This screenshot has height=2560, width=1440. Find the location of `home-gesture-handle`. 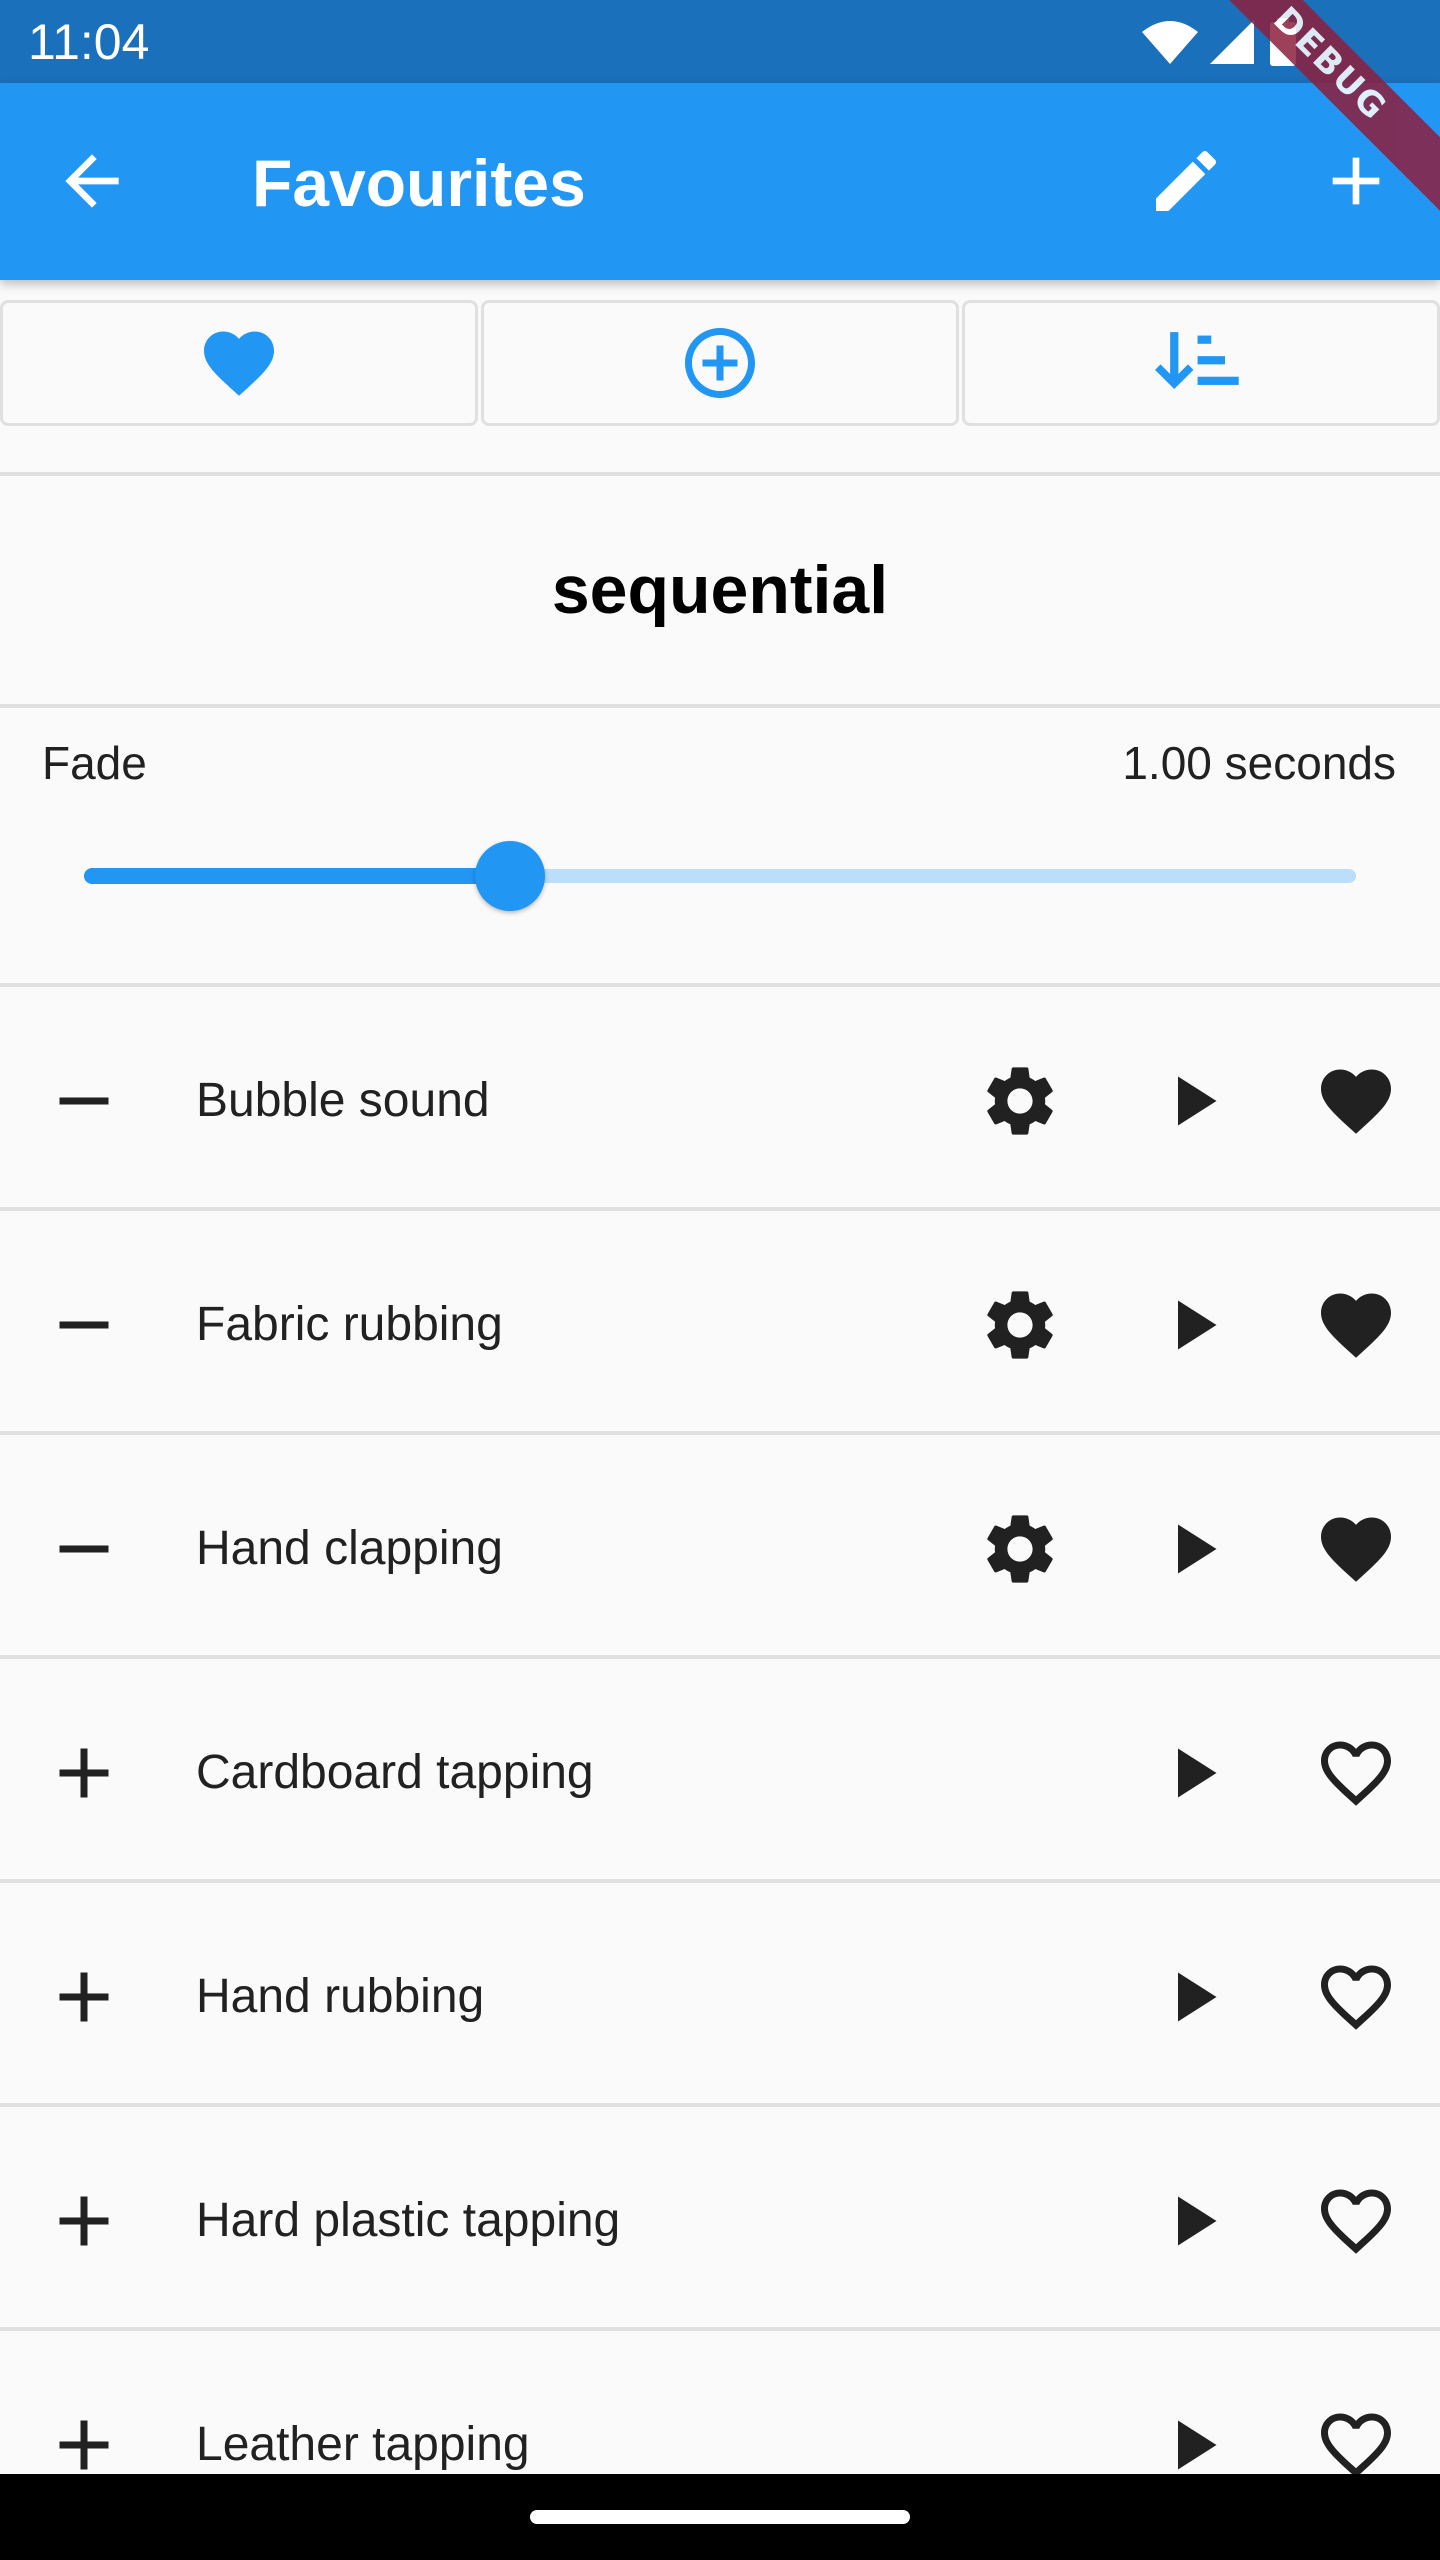

home-gesture-handle is located at coordinates (720, 2517).